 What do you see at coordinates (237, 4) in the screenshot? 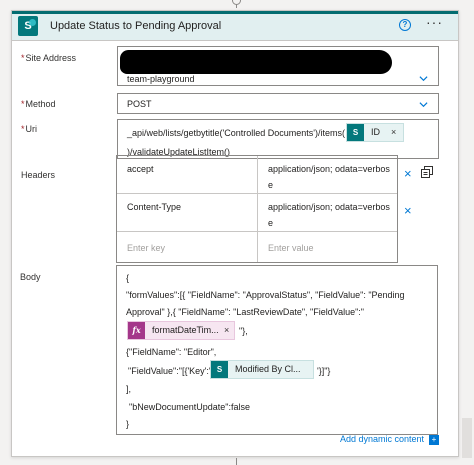
I see `flow-connector-top` at bounding box center [237, 4].